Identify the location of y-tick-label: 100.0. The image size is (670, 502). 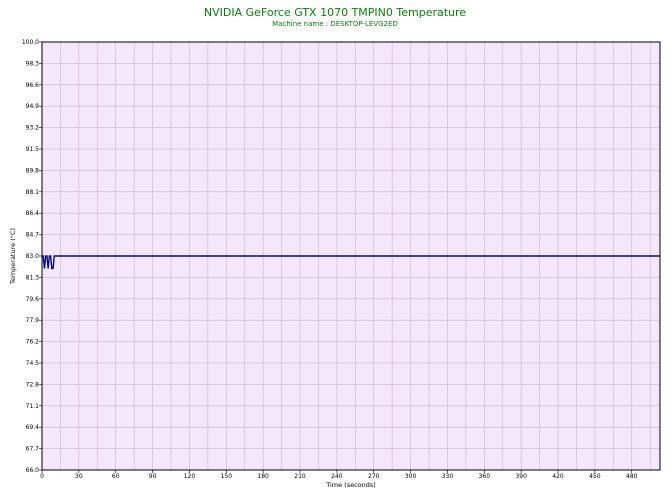
(30, 42).